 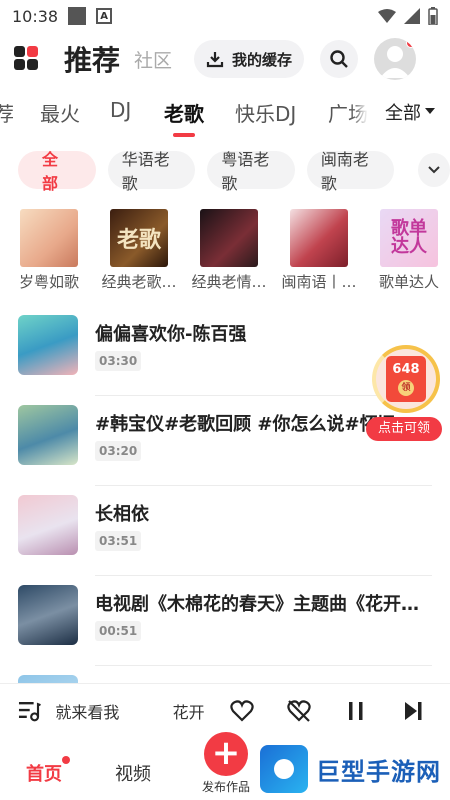 I want to click on coin-icon: 领, so click(x=406, y=388).